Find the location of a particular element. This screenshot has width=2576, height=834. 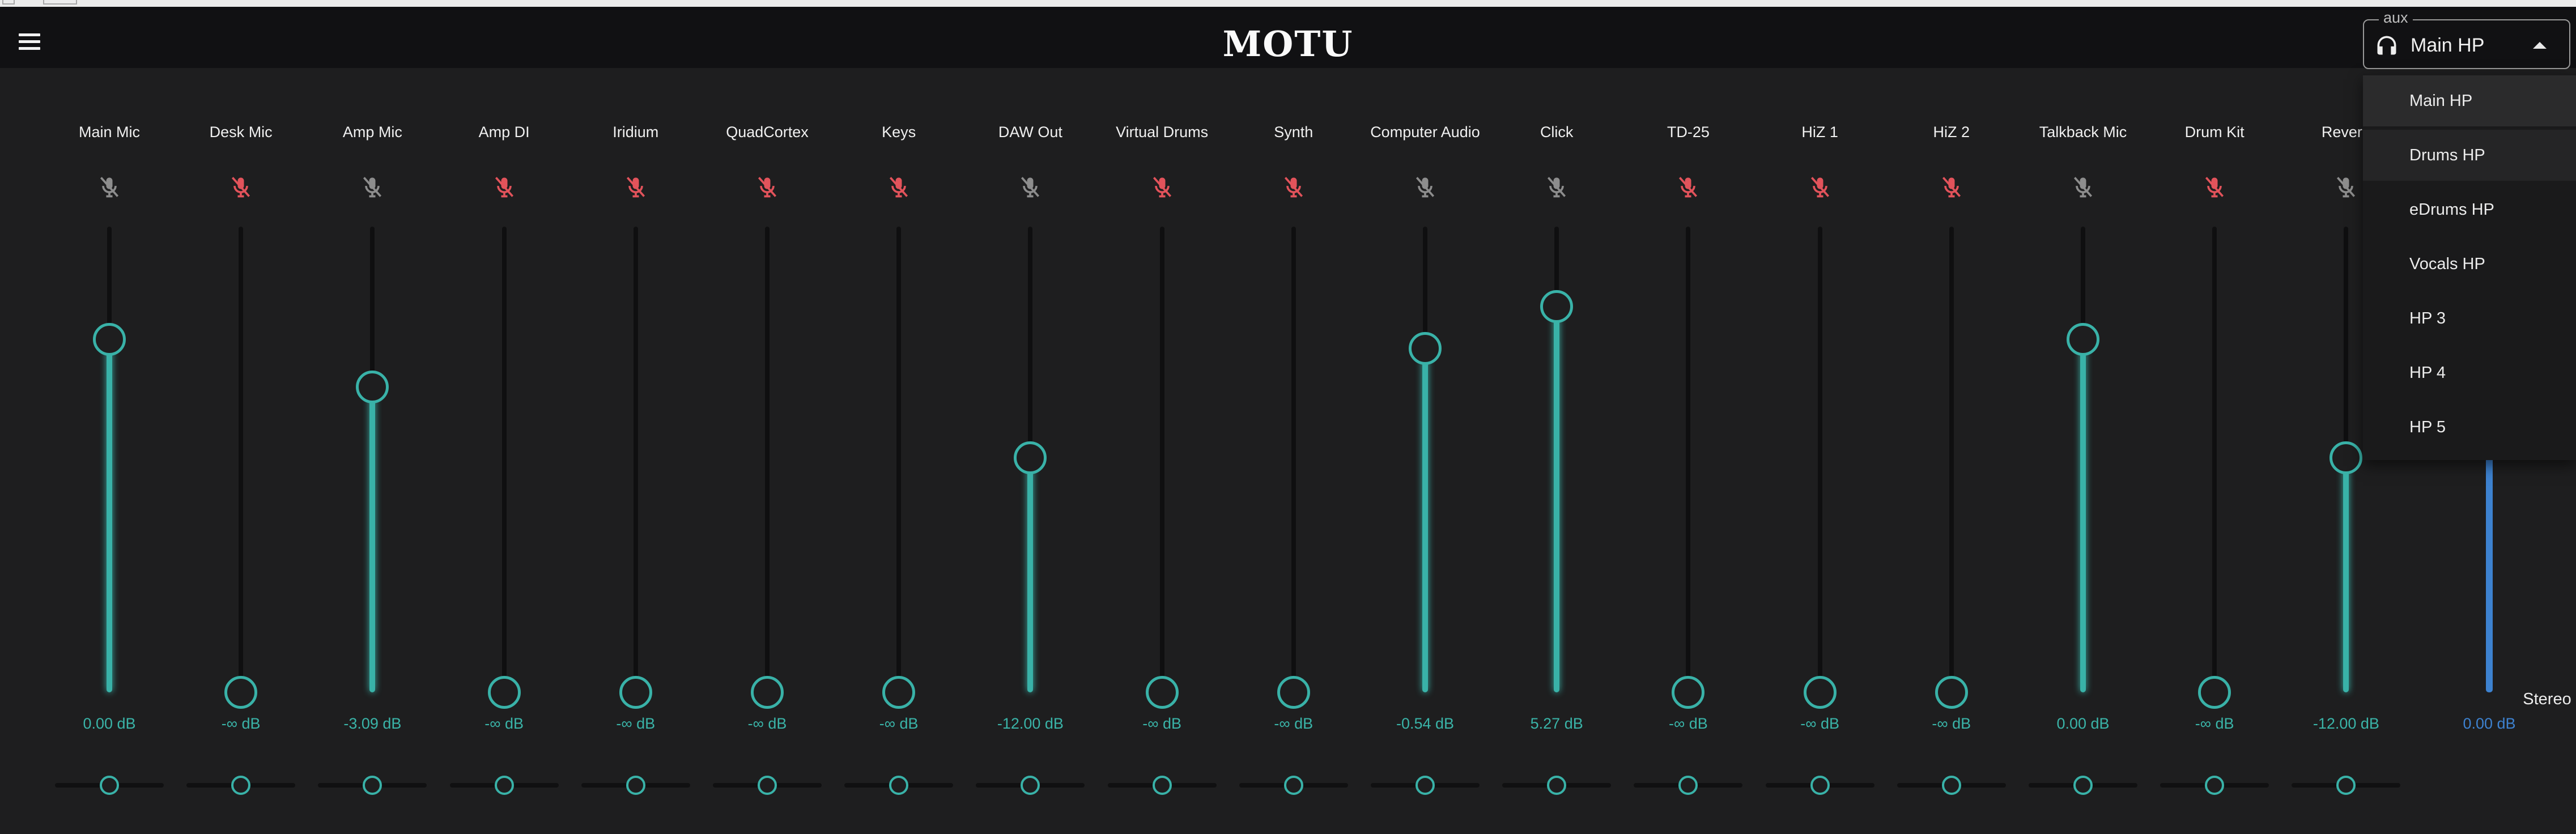

channel-db-readout: -3.09 dB is located at coordinates (372, 723).